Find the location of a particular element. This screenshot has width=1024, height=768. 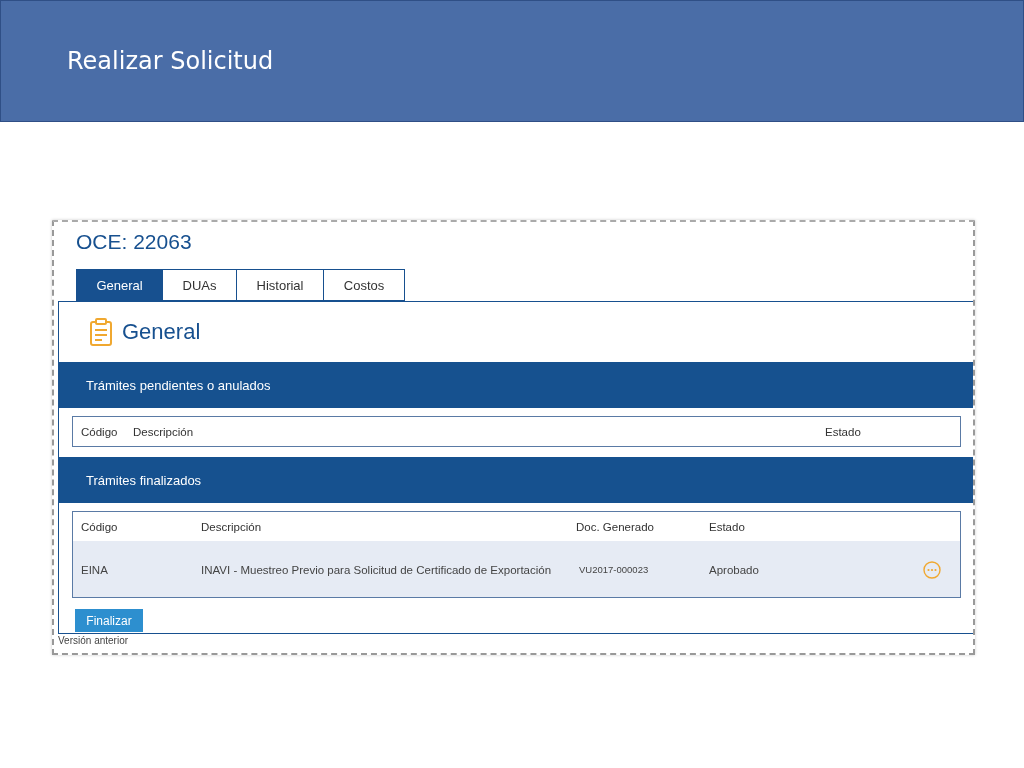

previous-version-link: Versión anterior is located at coordinates (93, 640).